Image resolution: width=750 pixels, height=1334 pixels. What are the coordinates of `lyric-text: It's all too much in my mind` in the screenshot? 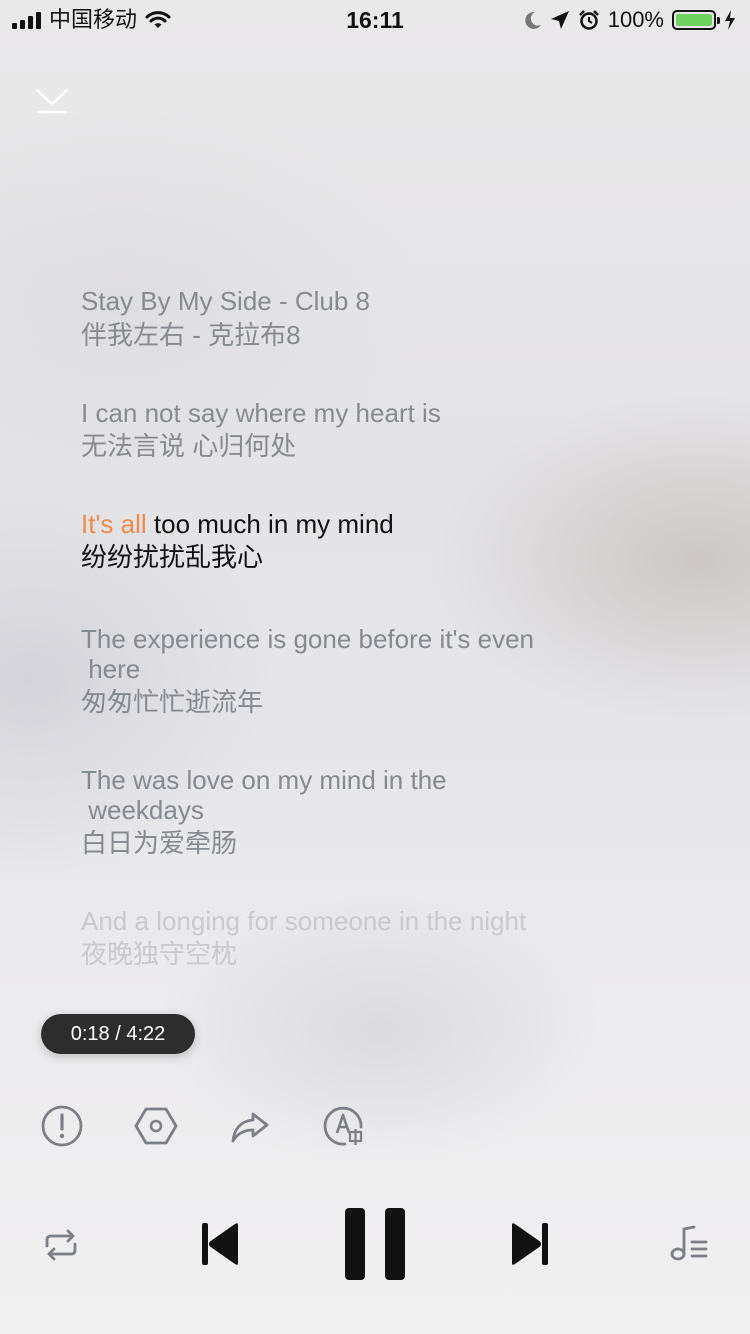 It's located at (351, 524).